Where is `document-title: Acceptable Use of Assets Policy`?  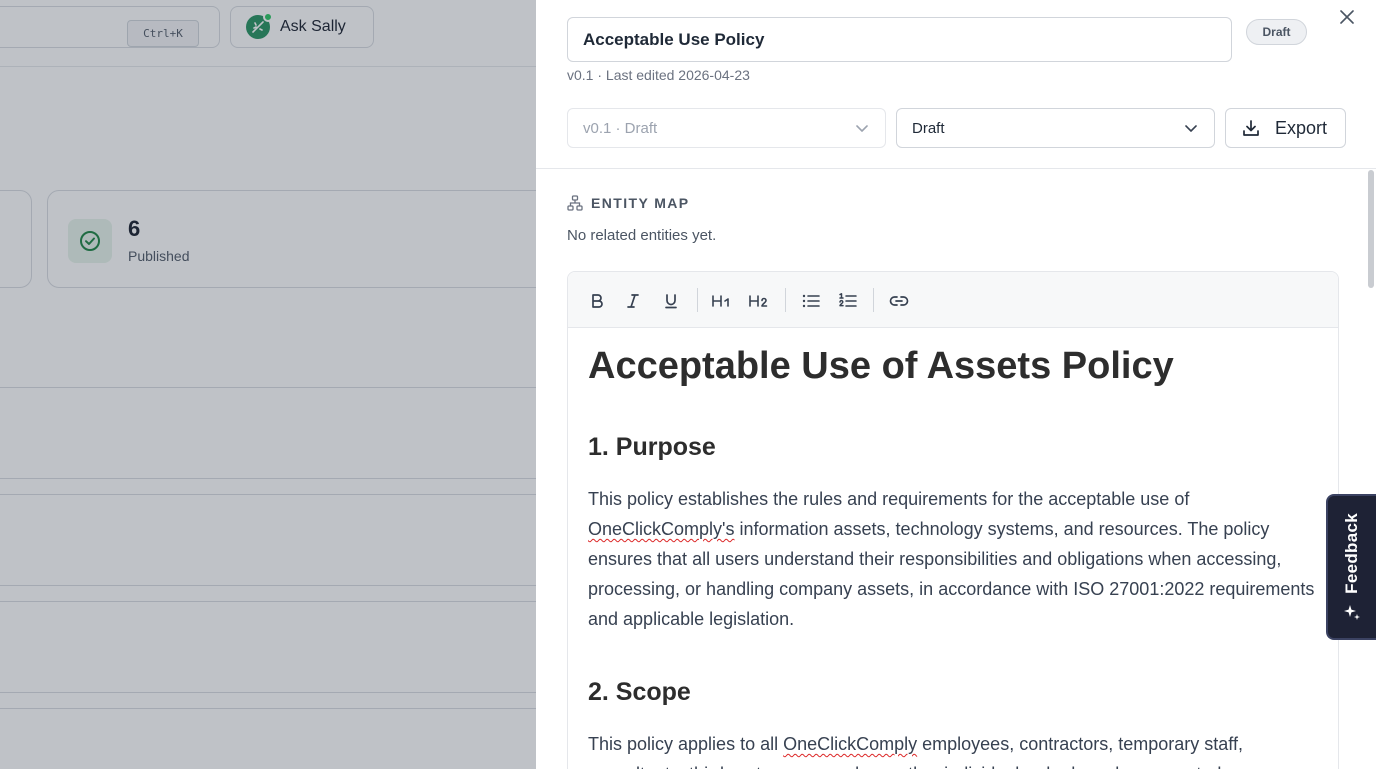
document-title: Acceptable Use of Assets Policy is located at coordinates (881, 366).